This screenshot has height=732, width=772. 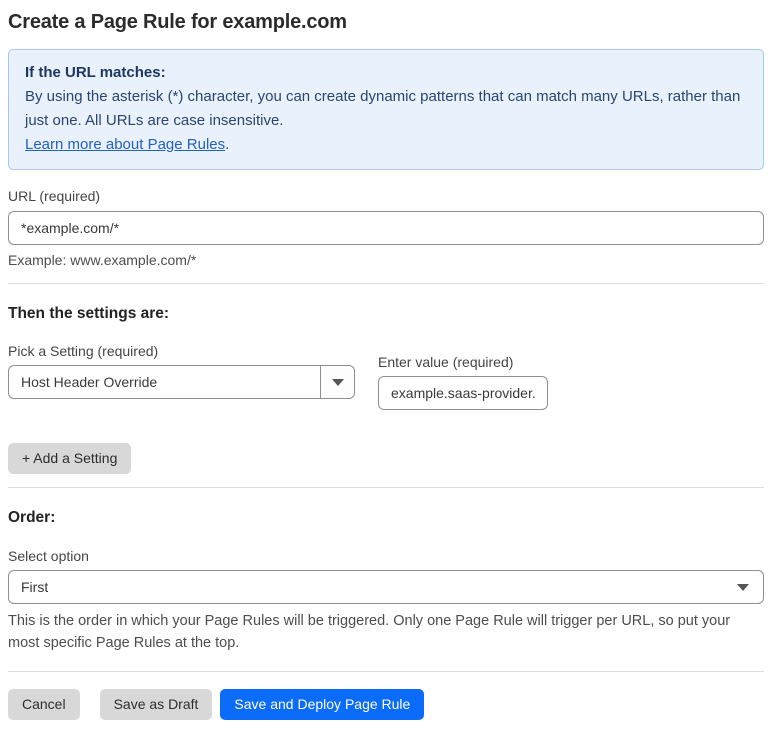 What do you see at coordinates (156, 704) in the screenshot?
I see `save-as-draft-button: Save as Draft` at bounding box center [156, 704].